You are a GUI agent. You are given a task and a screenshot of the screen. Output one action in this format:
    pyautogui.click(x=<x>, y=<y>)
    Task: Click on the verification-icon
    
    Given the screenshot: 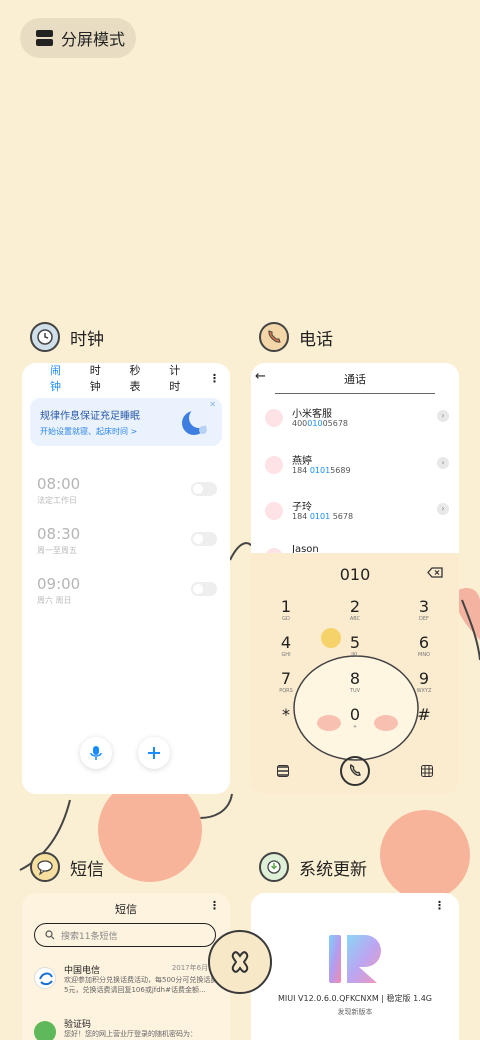 What is the action you would take?
    pyautogui.click(x=45, y=1030)
    